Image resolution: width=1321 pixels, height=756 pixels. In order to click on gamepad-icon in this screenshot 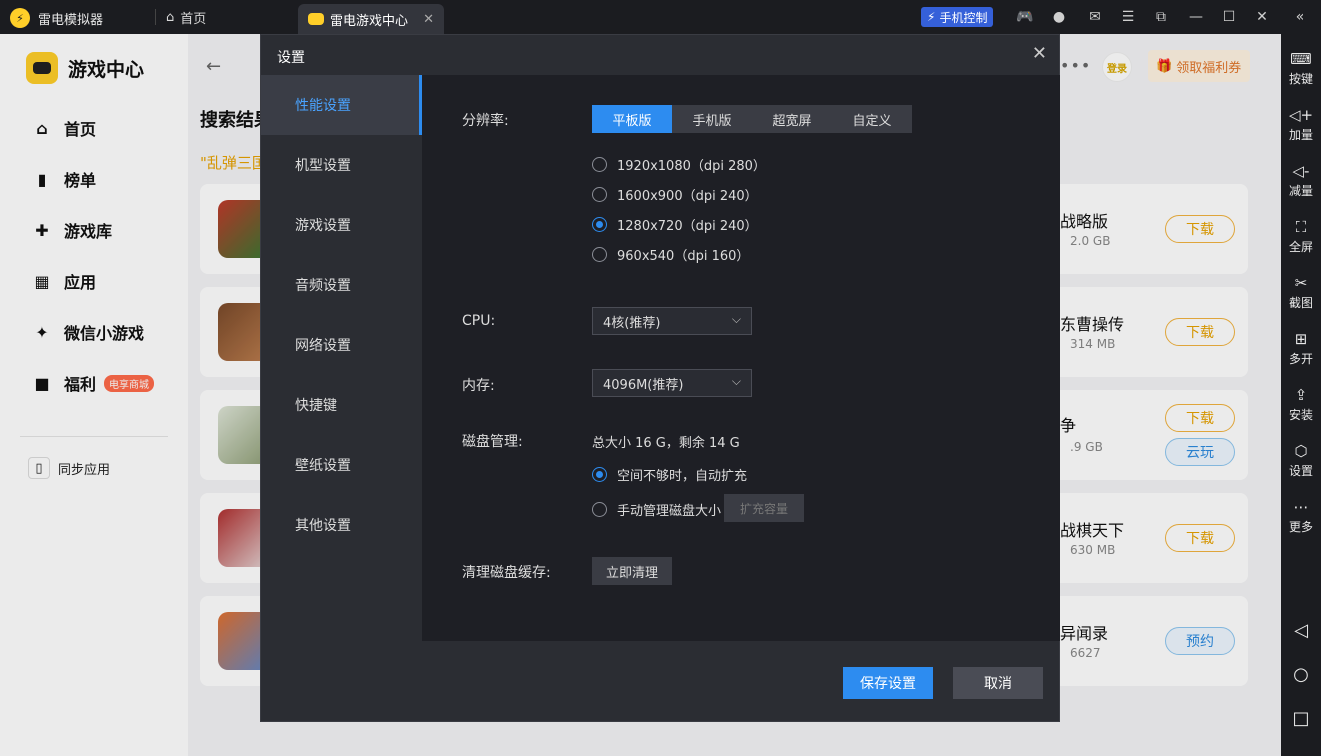, I will do `click(316, 19)`.